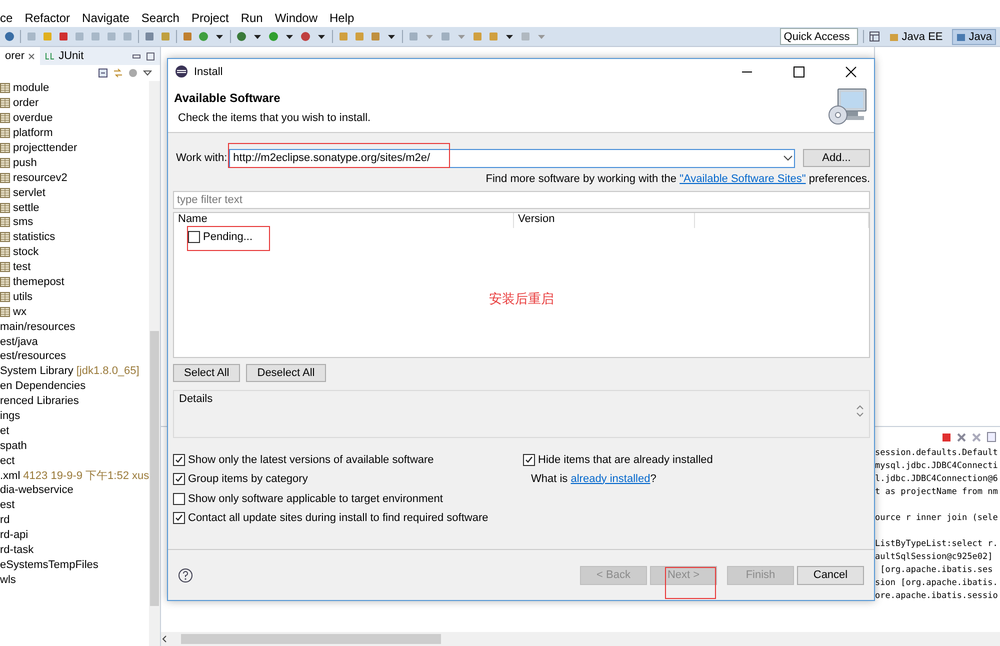 Image resolution: width=1000 pixels, height=646 pixels. I want to click on terminate-icon, so click(946, 437).